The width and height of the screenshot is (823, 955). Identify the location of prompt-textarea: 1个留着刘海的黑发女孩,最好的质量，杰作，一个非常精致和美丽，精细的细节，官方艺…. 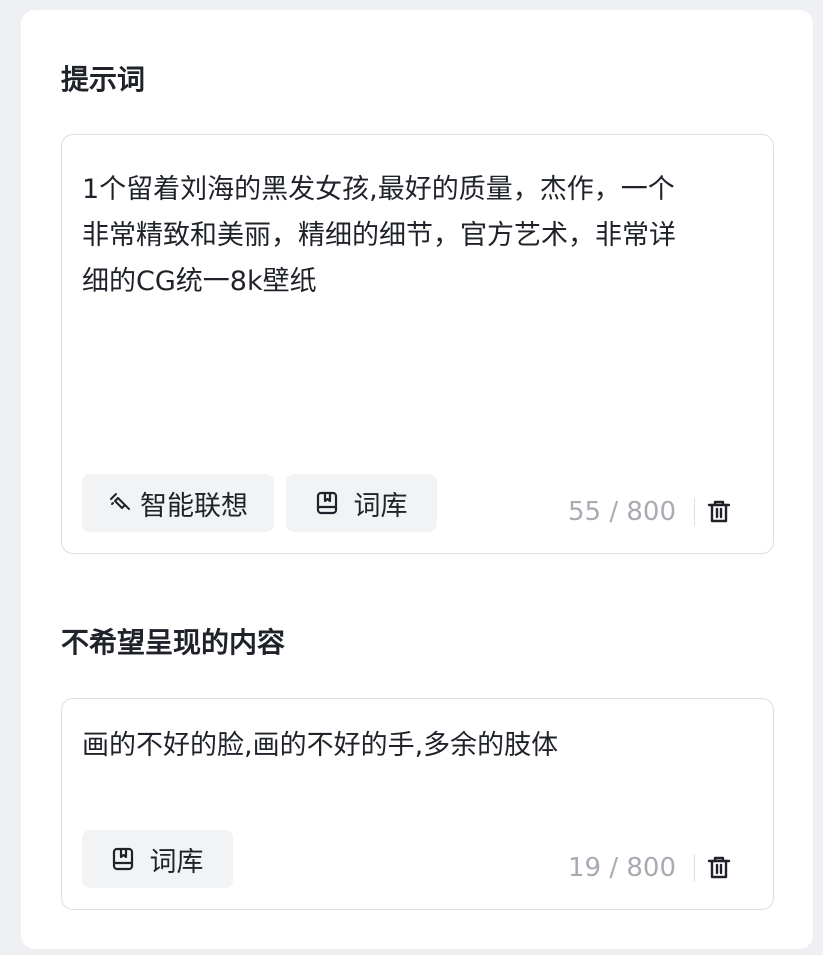
(387, 236).